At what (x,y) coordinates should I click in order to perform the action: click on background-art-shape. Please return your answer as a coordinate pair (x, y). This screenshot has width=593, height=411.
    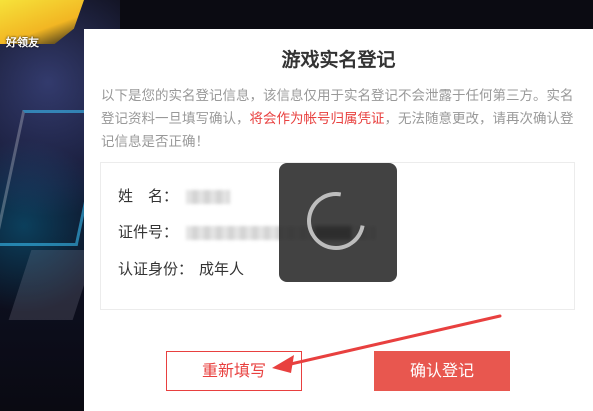
    Looking at the image, I should click on (52, 285).